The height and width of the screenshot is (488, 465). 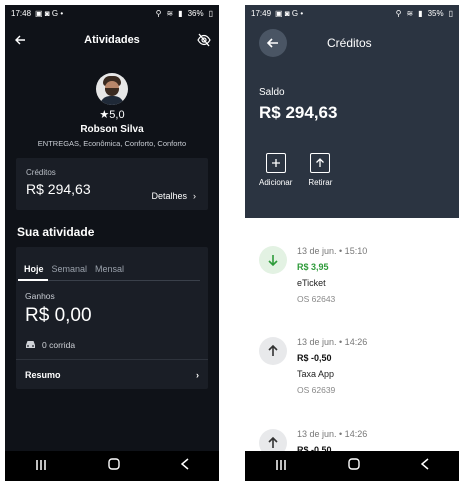 What do you see at coordinates (112, 374) in the screenshot?
I see `summary-row: Resumo ›` at bounding box center [112, 374].